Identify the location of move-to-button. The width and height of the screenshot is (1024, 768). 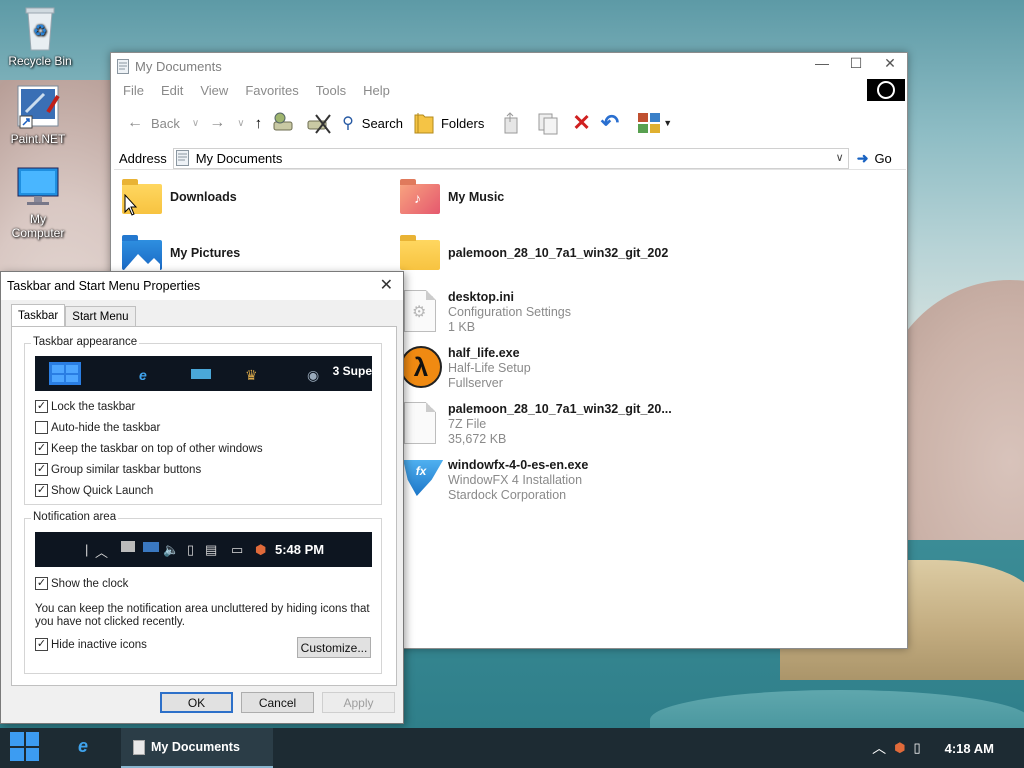
(513, 123).